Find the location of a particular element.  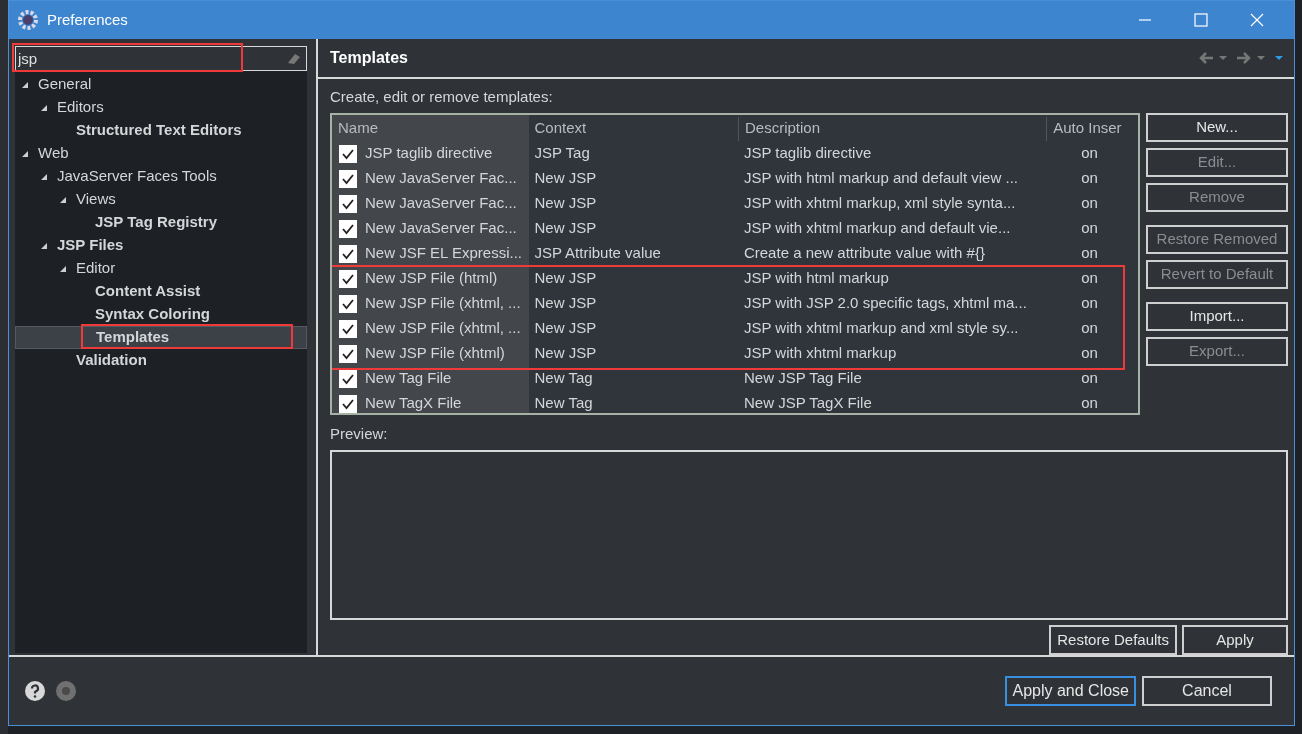

column-header: Auto Inser is located at coordinates (1092, 129).